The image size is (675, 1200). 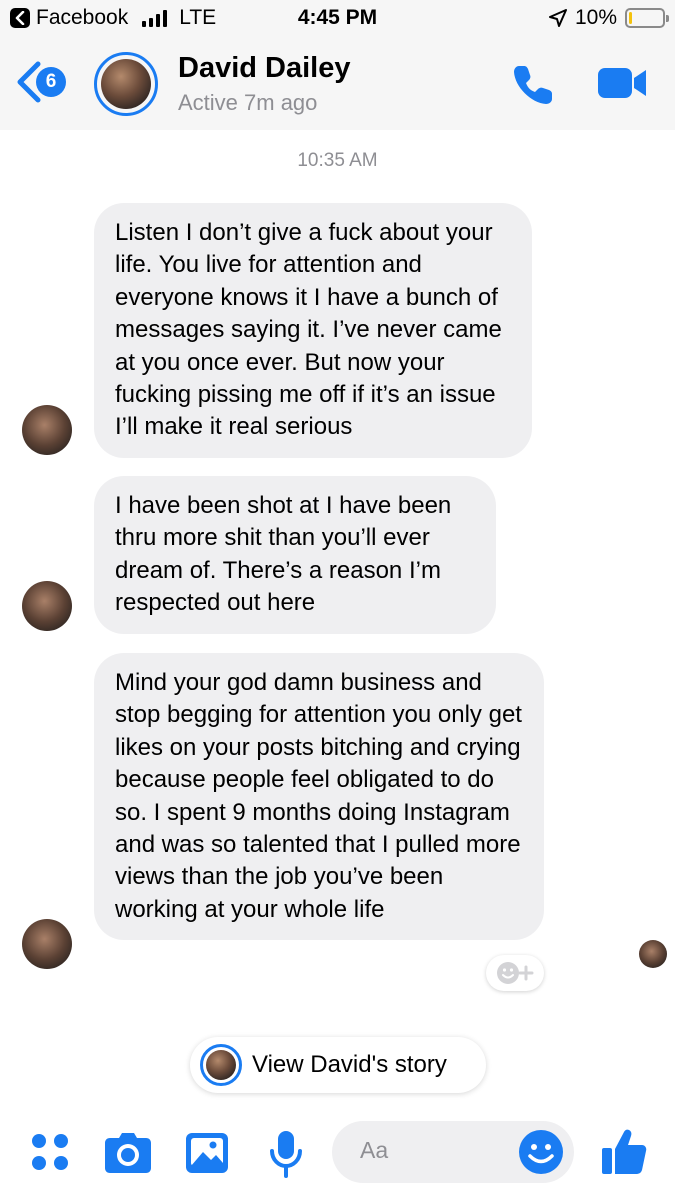 What do you see at coordinates (248, 102) in the screenshot?
I see `contact-status: Active 7m ago` at bounding box center [248, 102].